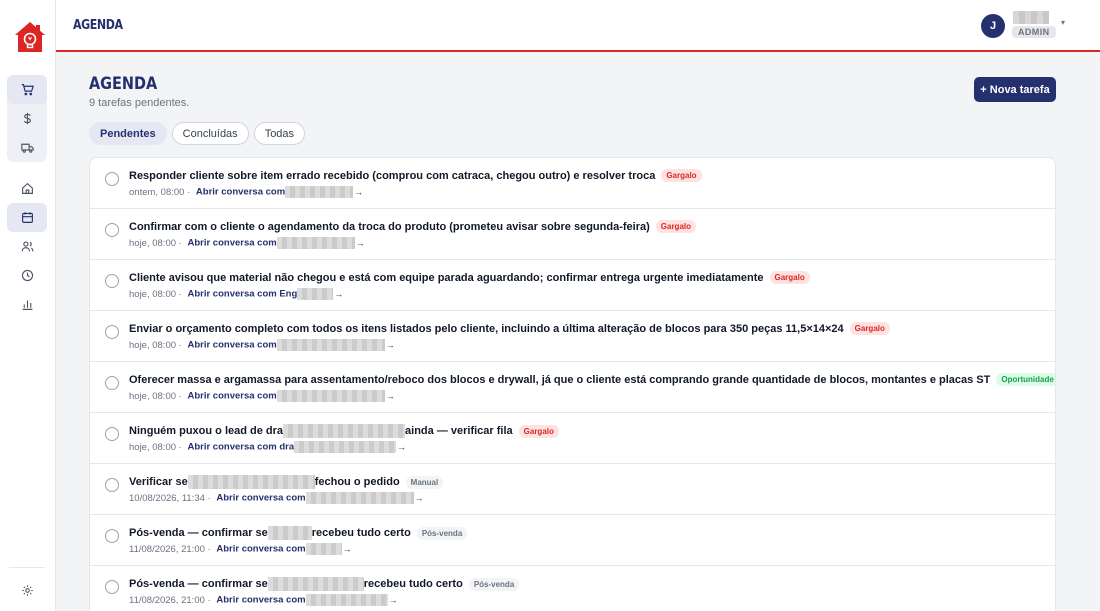 Image resolution: width=1100 pixels, height=611 pixels. I want to click on avatar: J, so click(993, 26).